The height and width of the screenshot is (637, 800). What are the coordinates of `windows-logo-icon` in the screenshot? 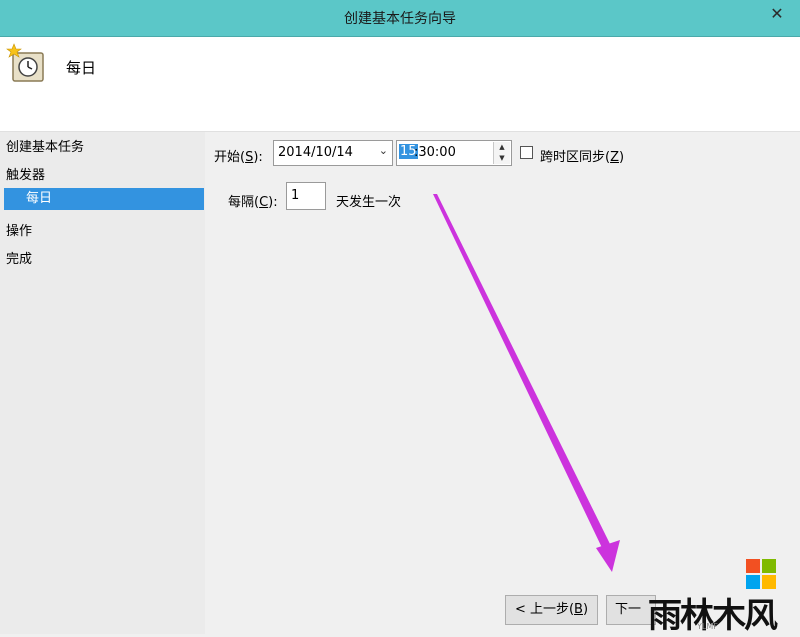 It's located at (761, 574).